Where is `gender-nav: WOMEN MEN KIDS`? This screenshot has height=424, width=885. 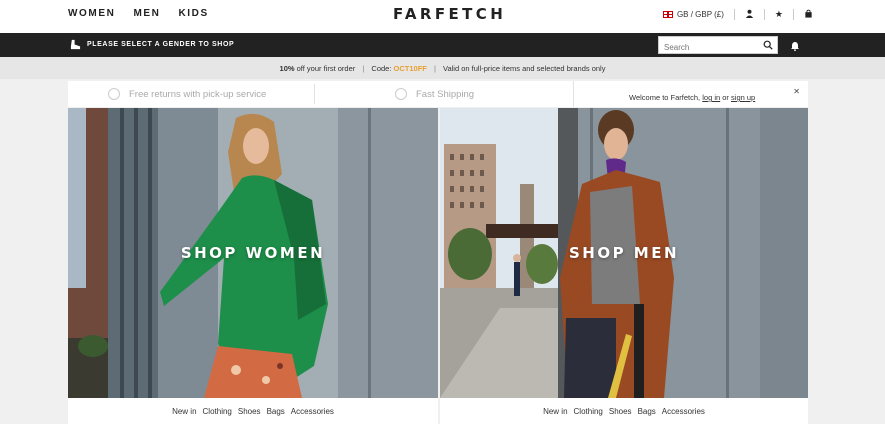 gender-nav: WOMEN MEN KIDS is located at coordinates (138, 13).